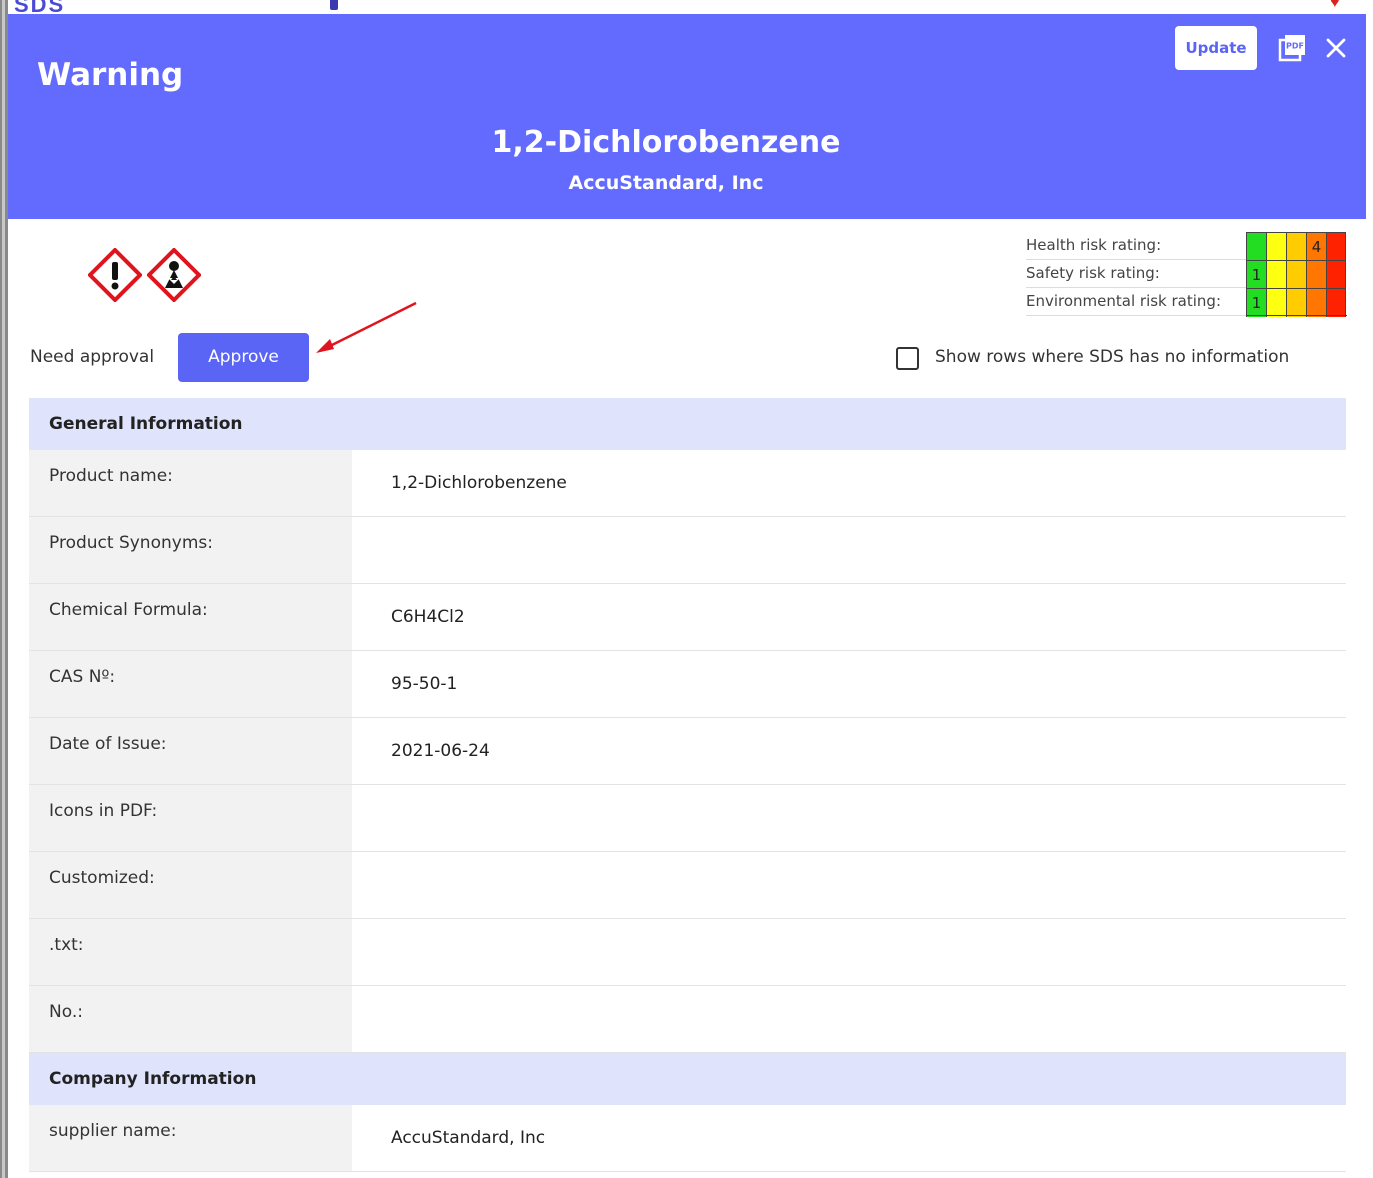 The height and width of the screenshot is (1178, 1373). Describe the element at coordinates (1123, 301) in the screenshot. I see `rating-label: Environmental risk rating:` at that location.